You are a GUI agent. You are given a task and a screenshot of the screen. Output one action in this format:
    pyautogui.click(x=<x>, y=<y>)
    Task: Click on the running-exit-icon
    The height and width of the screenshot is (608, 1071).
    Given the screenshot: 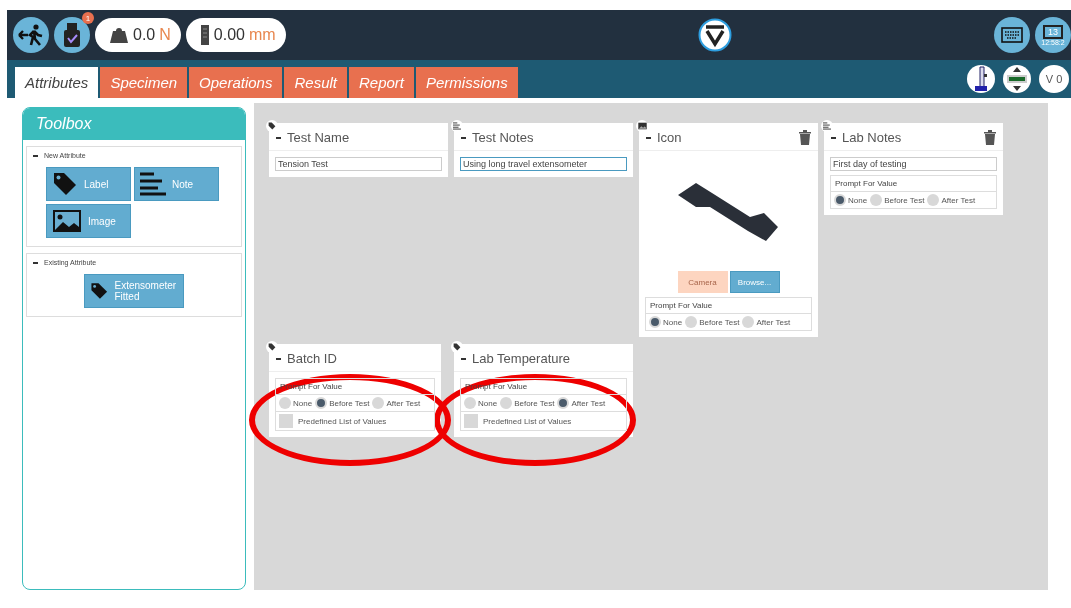 What is the action you would take?
    pyautogui.click(x=31, y=35)
    